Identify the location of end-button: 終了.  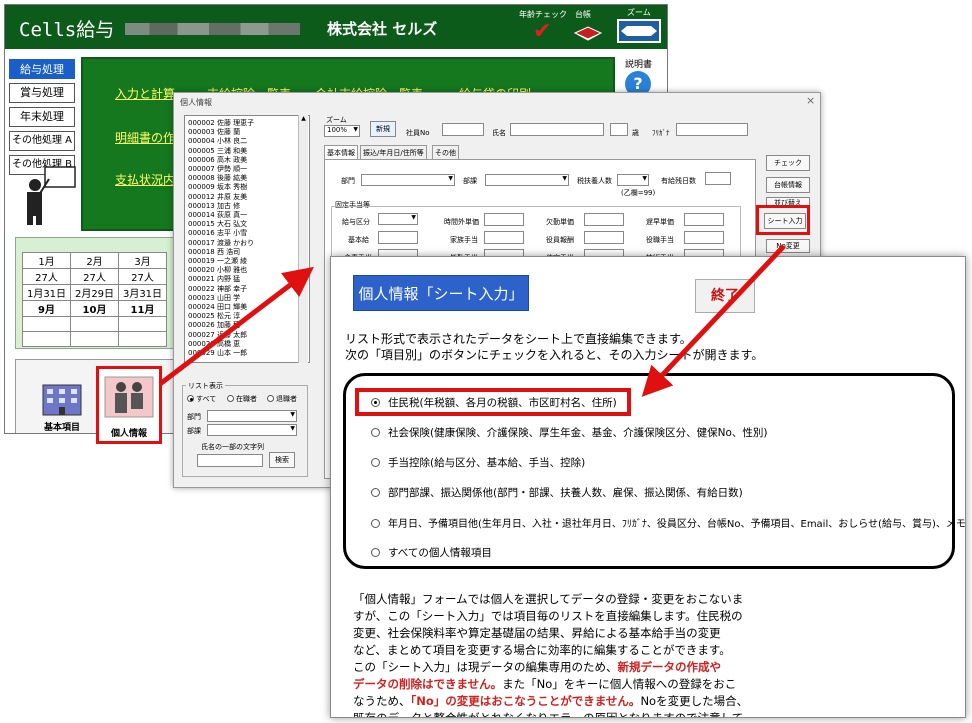
(725, 296).